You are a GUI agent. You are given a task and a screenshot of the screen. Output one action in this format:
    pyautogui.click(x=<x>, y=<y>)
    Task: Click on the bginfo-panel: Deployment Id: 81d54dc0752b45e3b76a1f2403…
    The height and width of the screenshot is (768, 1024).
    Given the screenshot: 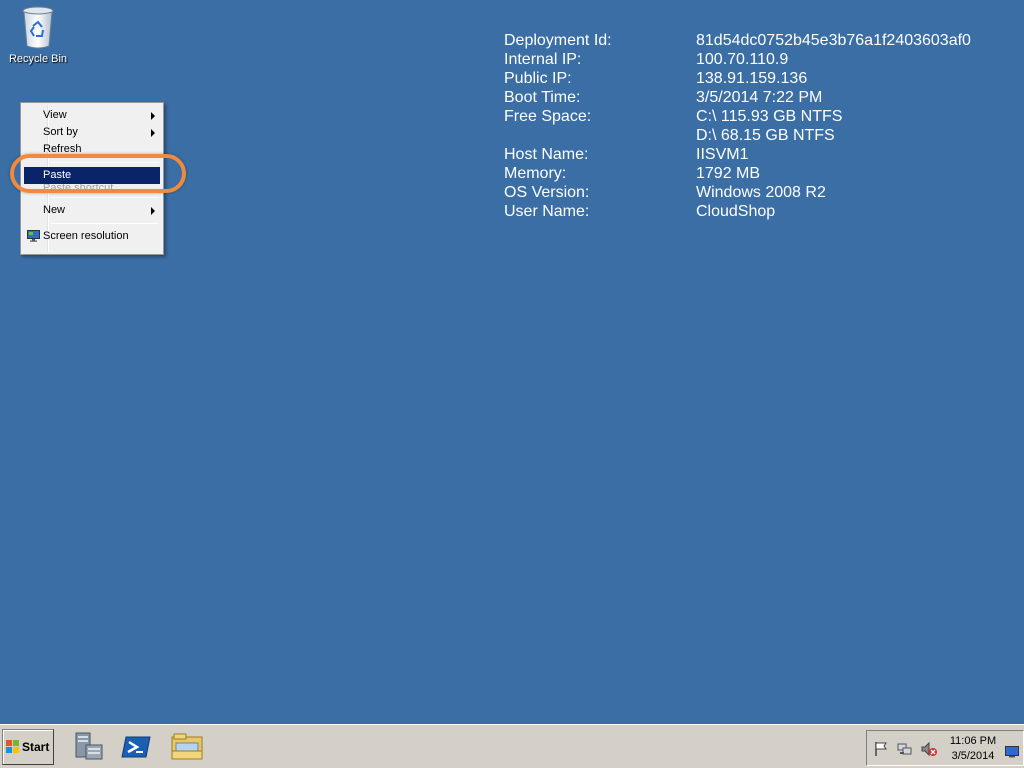 What is the action you would take?
    pyautogui.click(x=737, y=126)
    